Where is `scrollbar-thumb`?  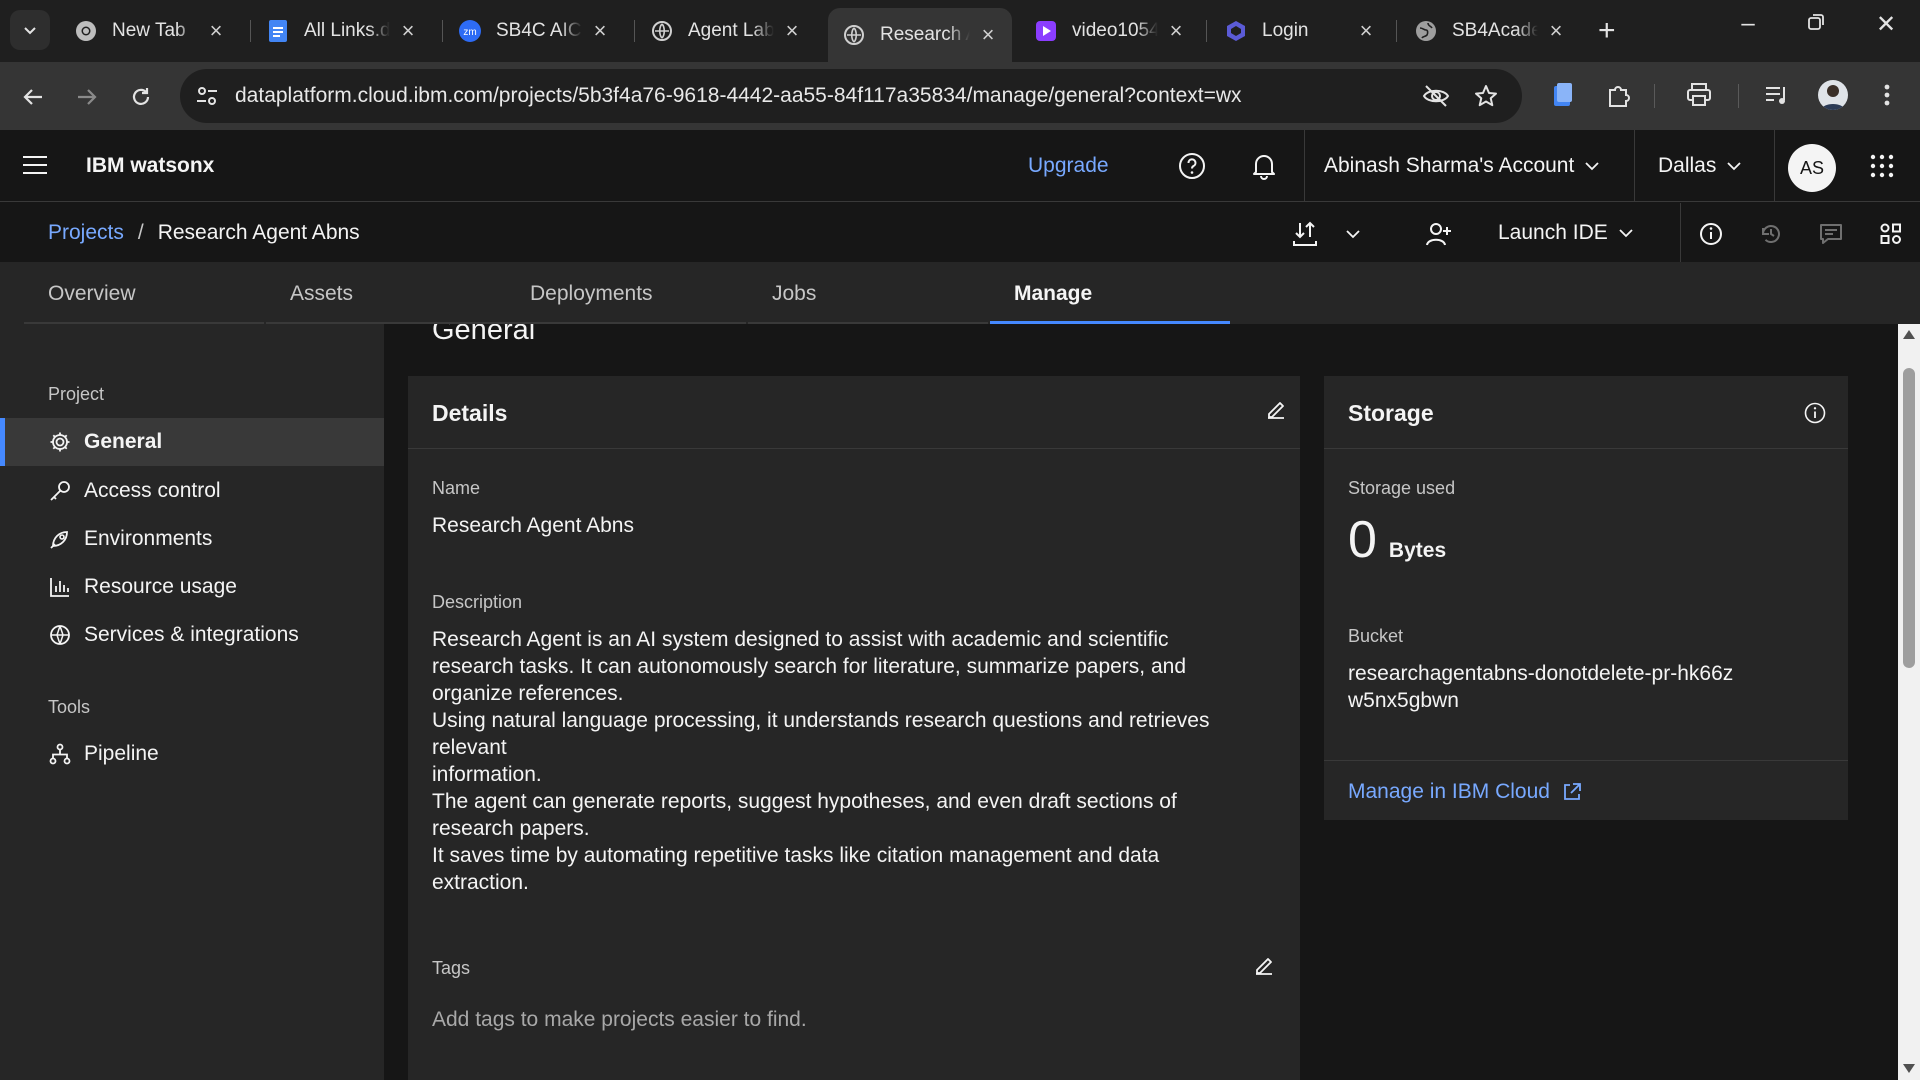
scrollbar-thumb is located at coordinates (1909, 518).